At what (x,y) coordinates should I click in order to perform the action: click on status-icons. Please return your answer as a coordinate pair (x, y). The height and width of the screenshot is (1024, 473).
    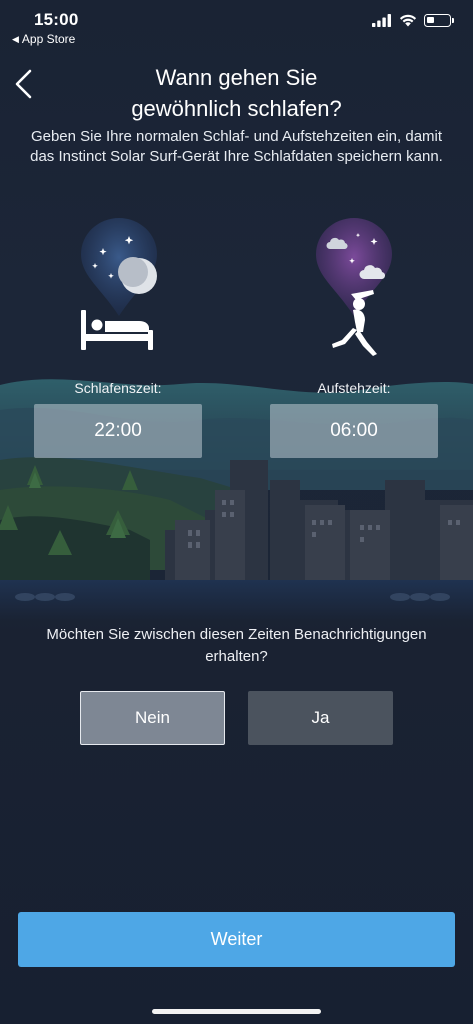
    Looking at the image, I should click on (413, 20).